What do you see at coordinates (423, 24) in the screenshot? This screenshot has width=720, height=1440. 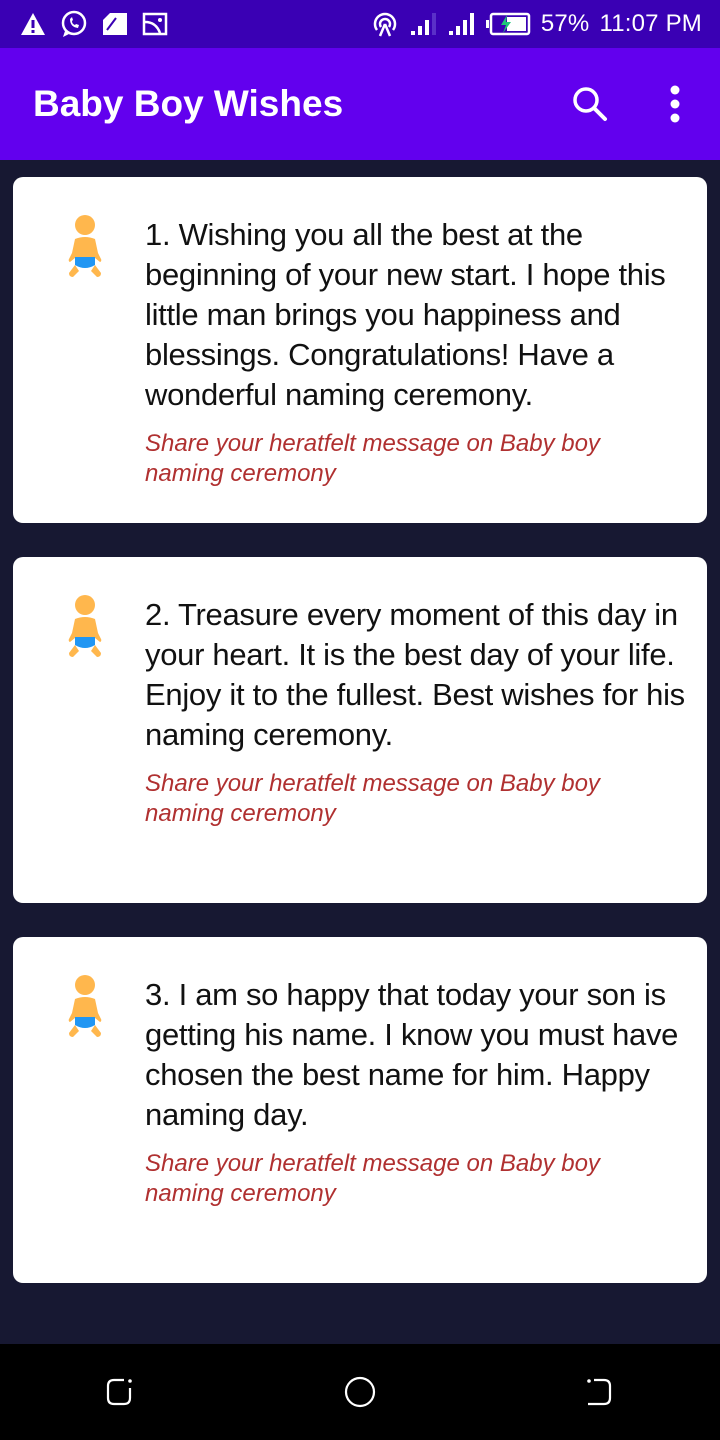 I see `signal-1-icon` at bounding box center [423, 24].